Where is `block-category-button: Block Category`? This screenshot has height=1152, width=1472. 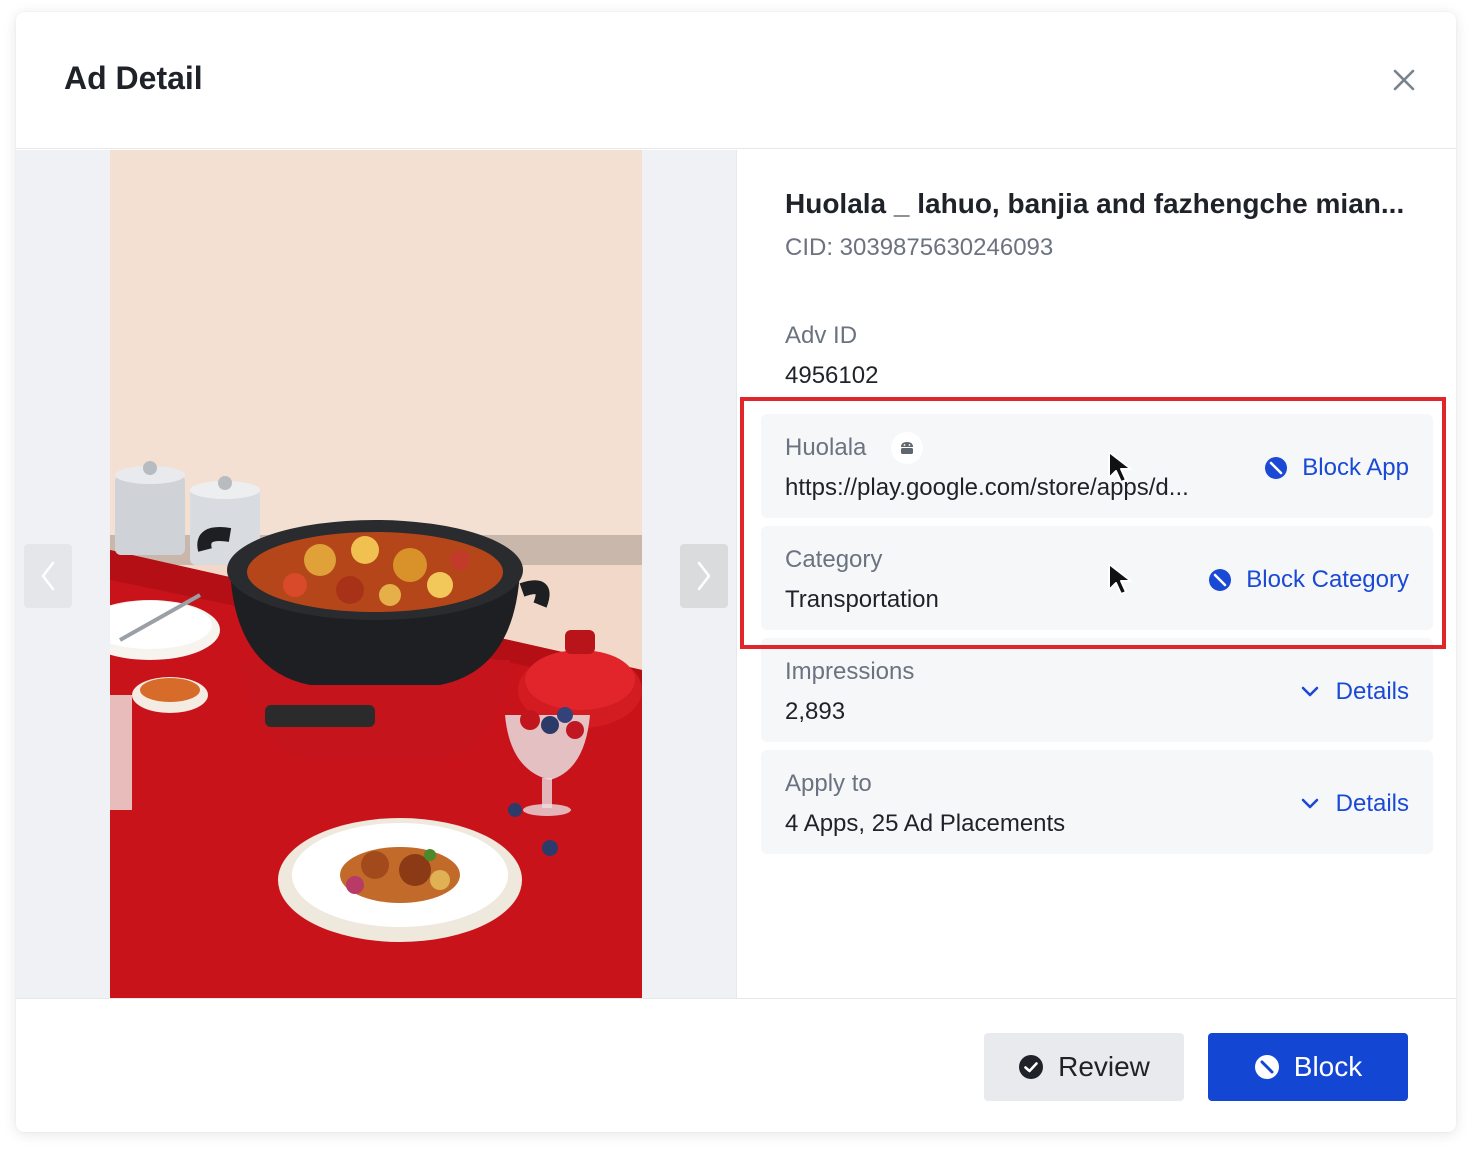 block-category-button: Block Category is located at coordinates (1308, 580).